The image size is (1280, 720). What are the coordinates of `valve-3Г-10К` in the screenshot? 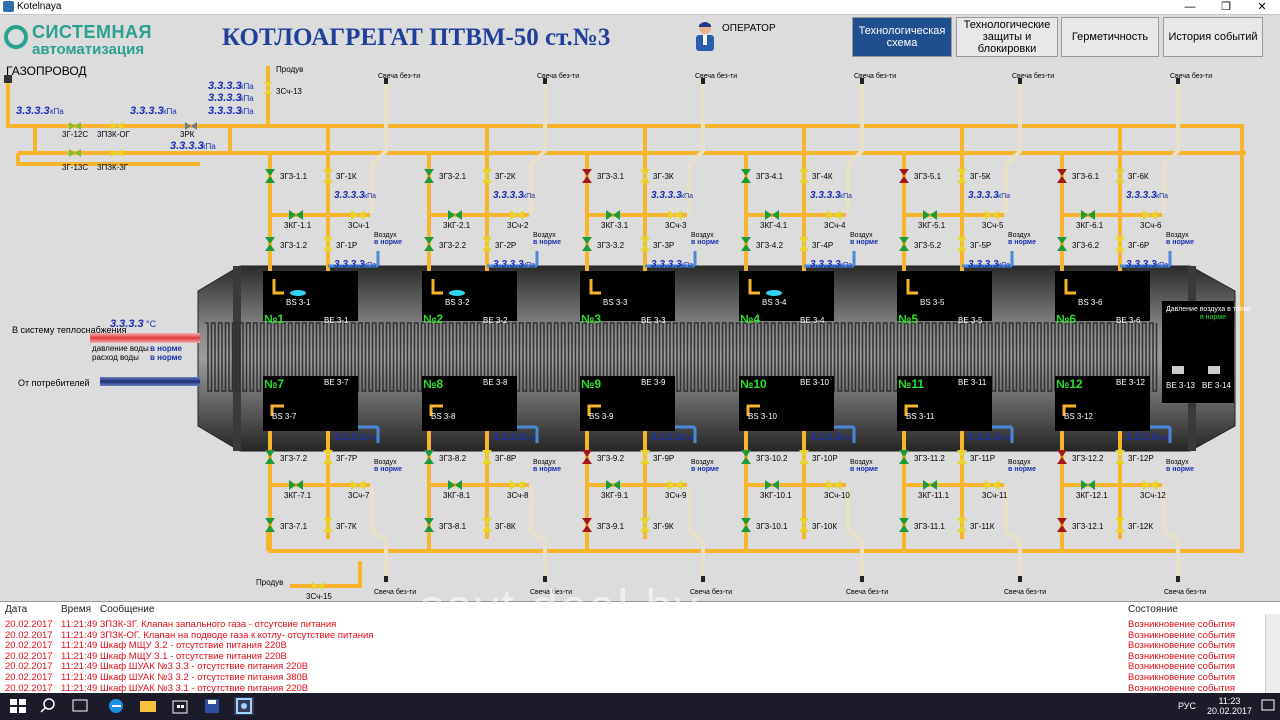 It's located at (804, 525).